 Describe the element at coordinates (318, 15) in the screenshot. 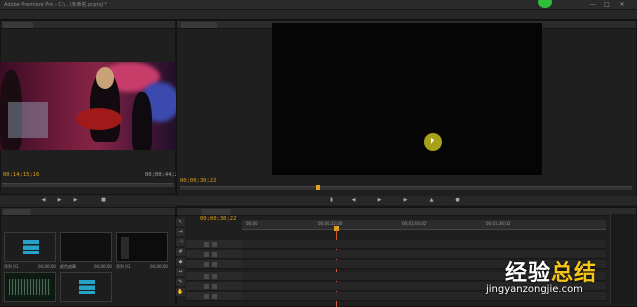

I see `menu-bar` at that location.